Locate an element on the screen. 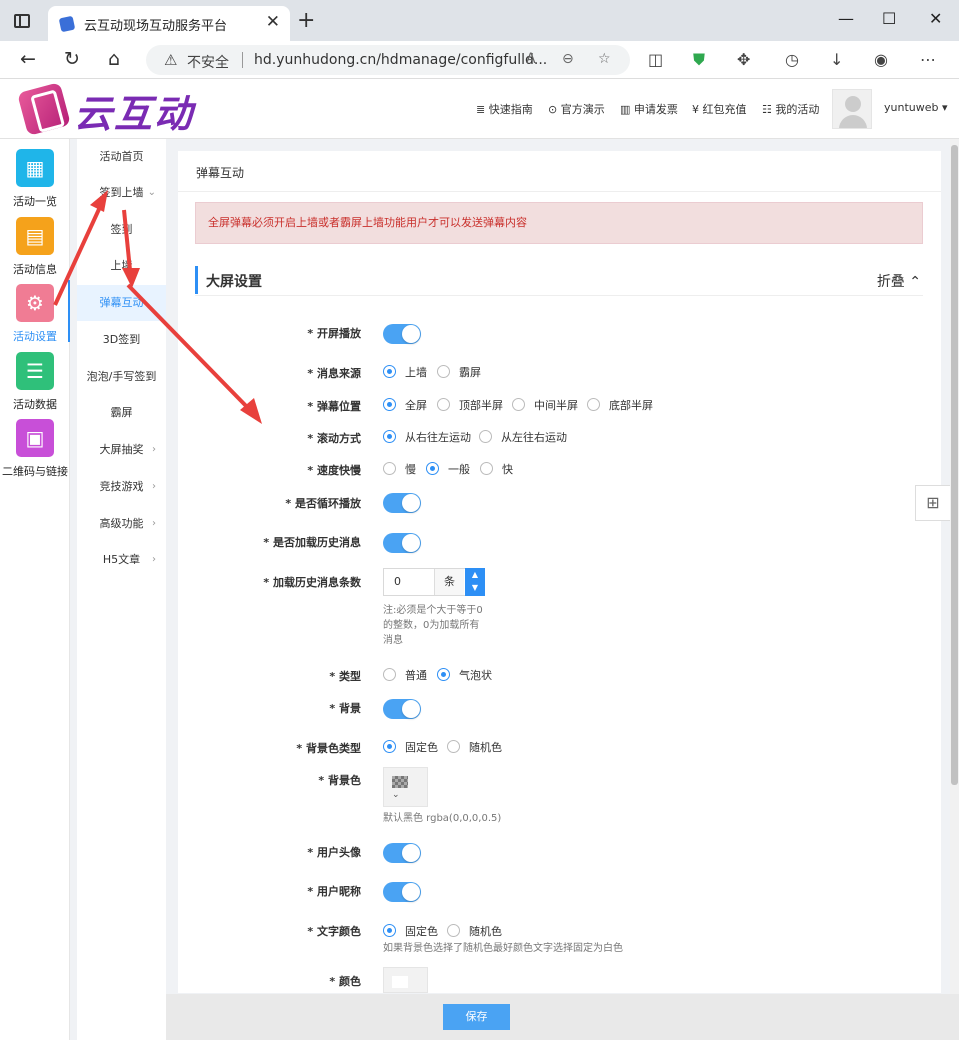 Image resolution: width=959 pixels, height=1040 pixels. radio-bg-fixed is located at coordinates (389, 746).